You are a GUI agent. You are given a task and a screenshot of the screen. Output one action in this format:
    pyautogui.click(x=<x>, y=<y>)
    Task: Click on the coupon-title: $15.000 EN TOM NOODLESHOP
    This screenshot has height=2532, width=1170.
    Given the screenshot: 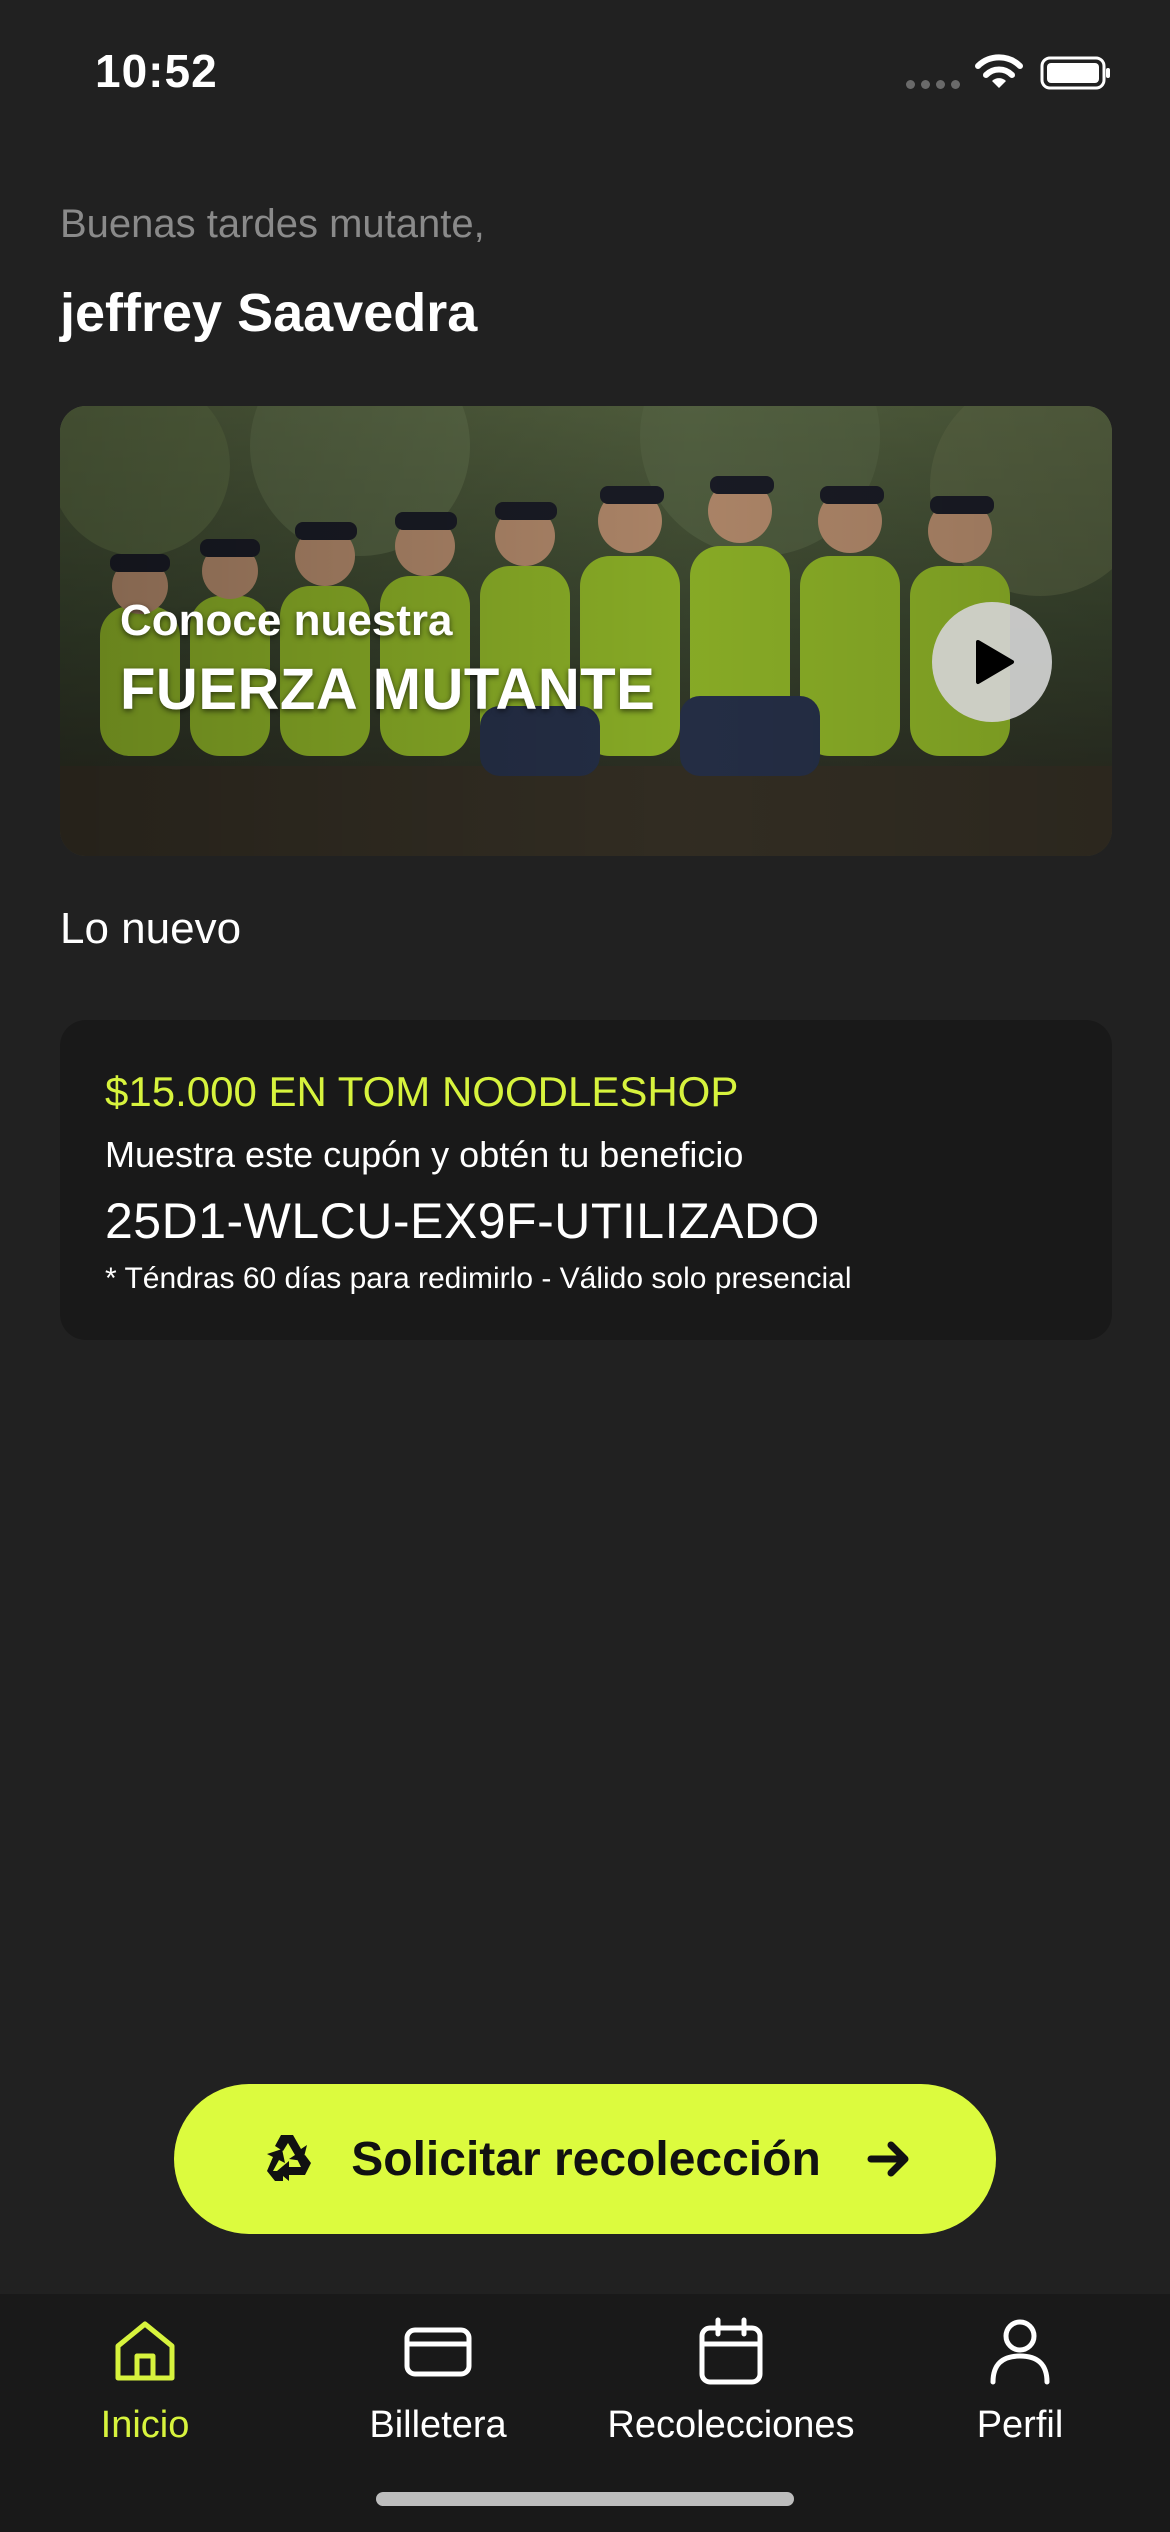 What is the action you would take?
    pyautogui.click(x=422, y=1091)
    